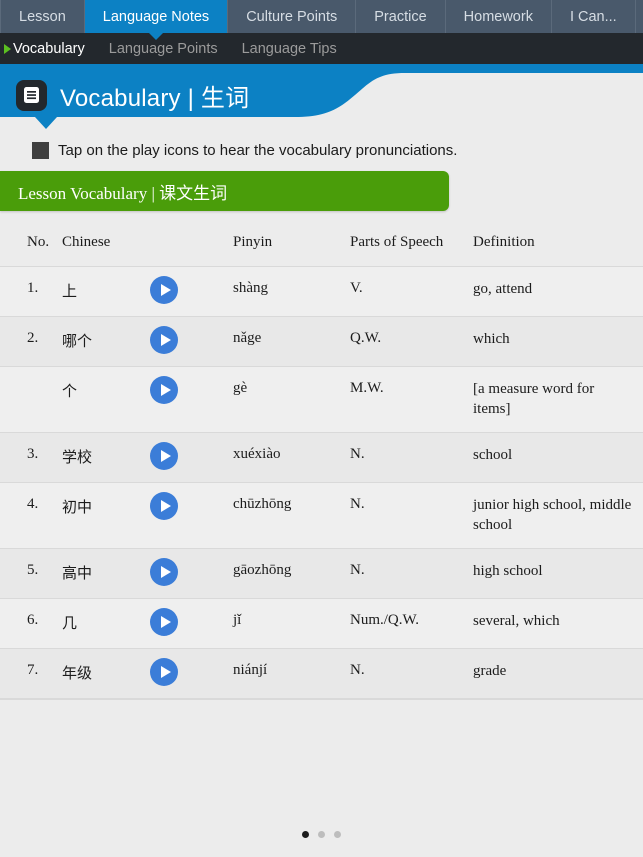 The image size is (643, 857). Describe the element at coordinates (321, 699) in the screenshot. I see `table-bottom-rule` at that location.